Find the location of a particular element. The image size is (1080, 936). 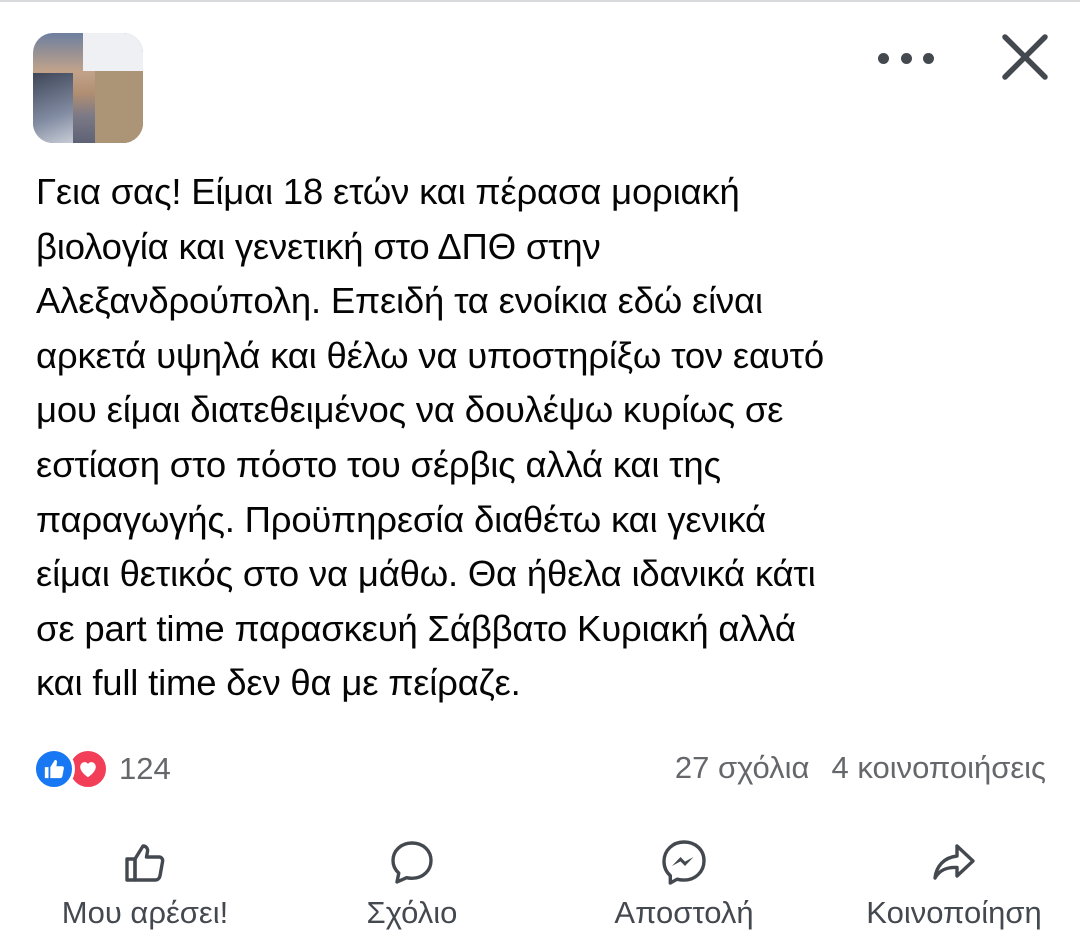

share-arrow-icon is located at coordinates (954, 862).